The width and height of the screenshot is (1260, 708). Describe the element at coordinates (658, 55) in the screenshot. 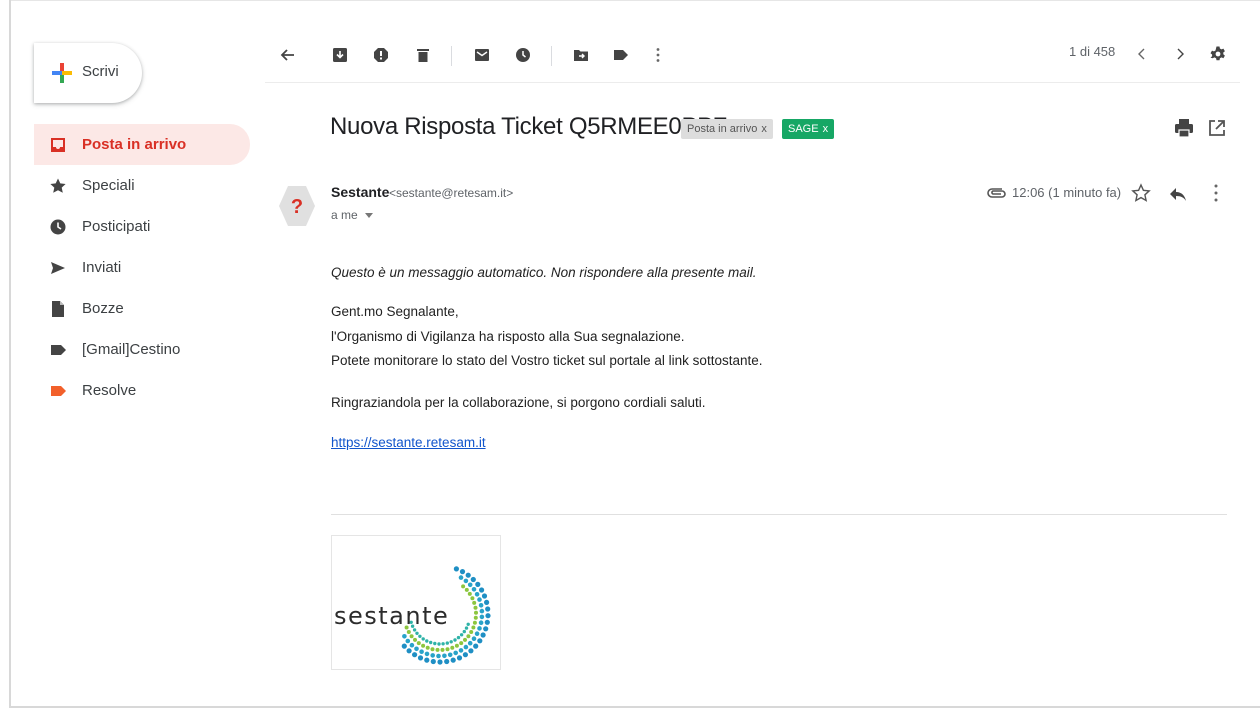

I see `more-button` at that location.